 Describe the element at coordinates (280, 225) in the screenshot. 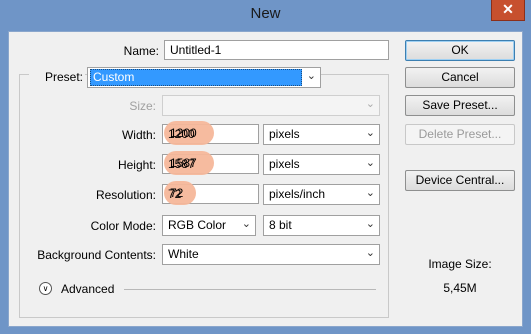

I see `bit-depth-value: 8 bit` at that location.